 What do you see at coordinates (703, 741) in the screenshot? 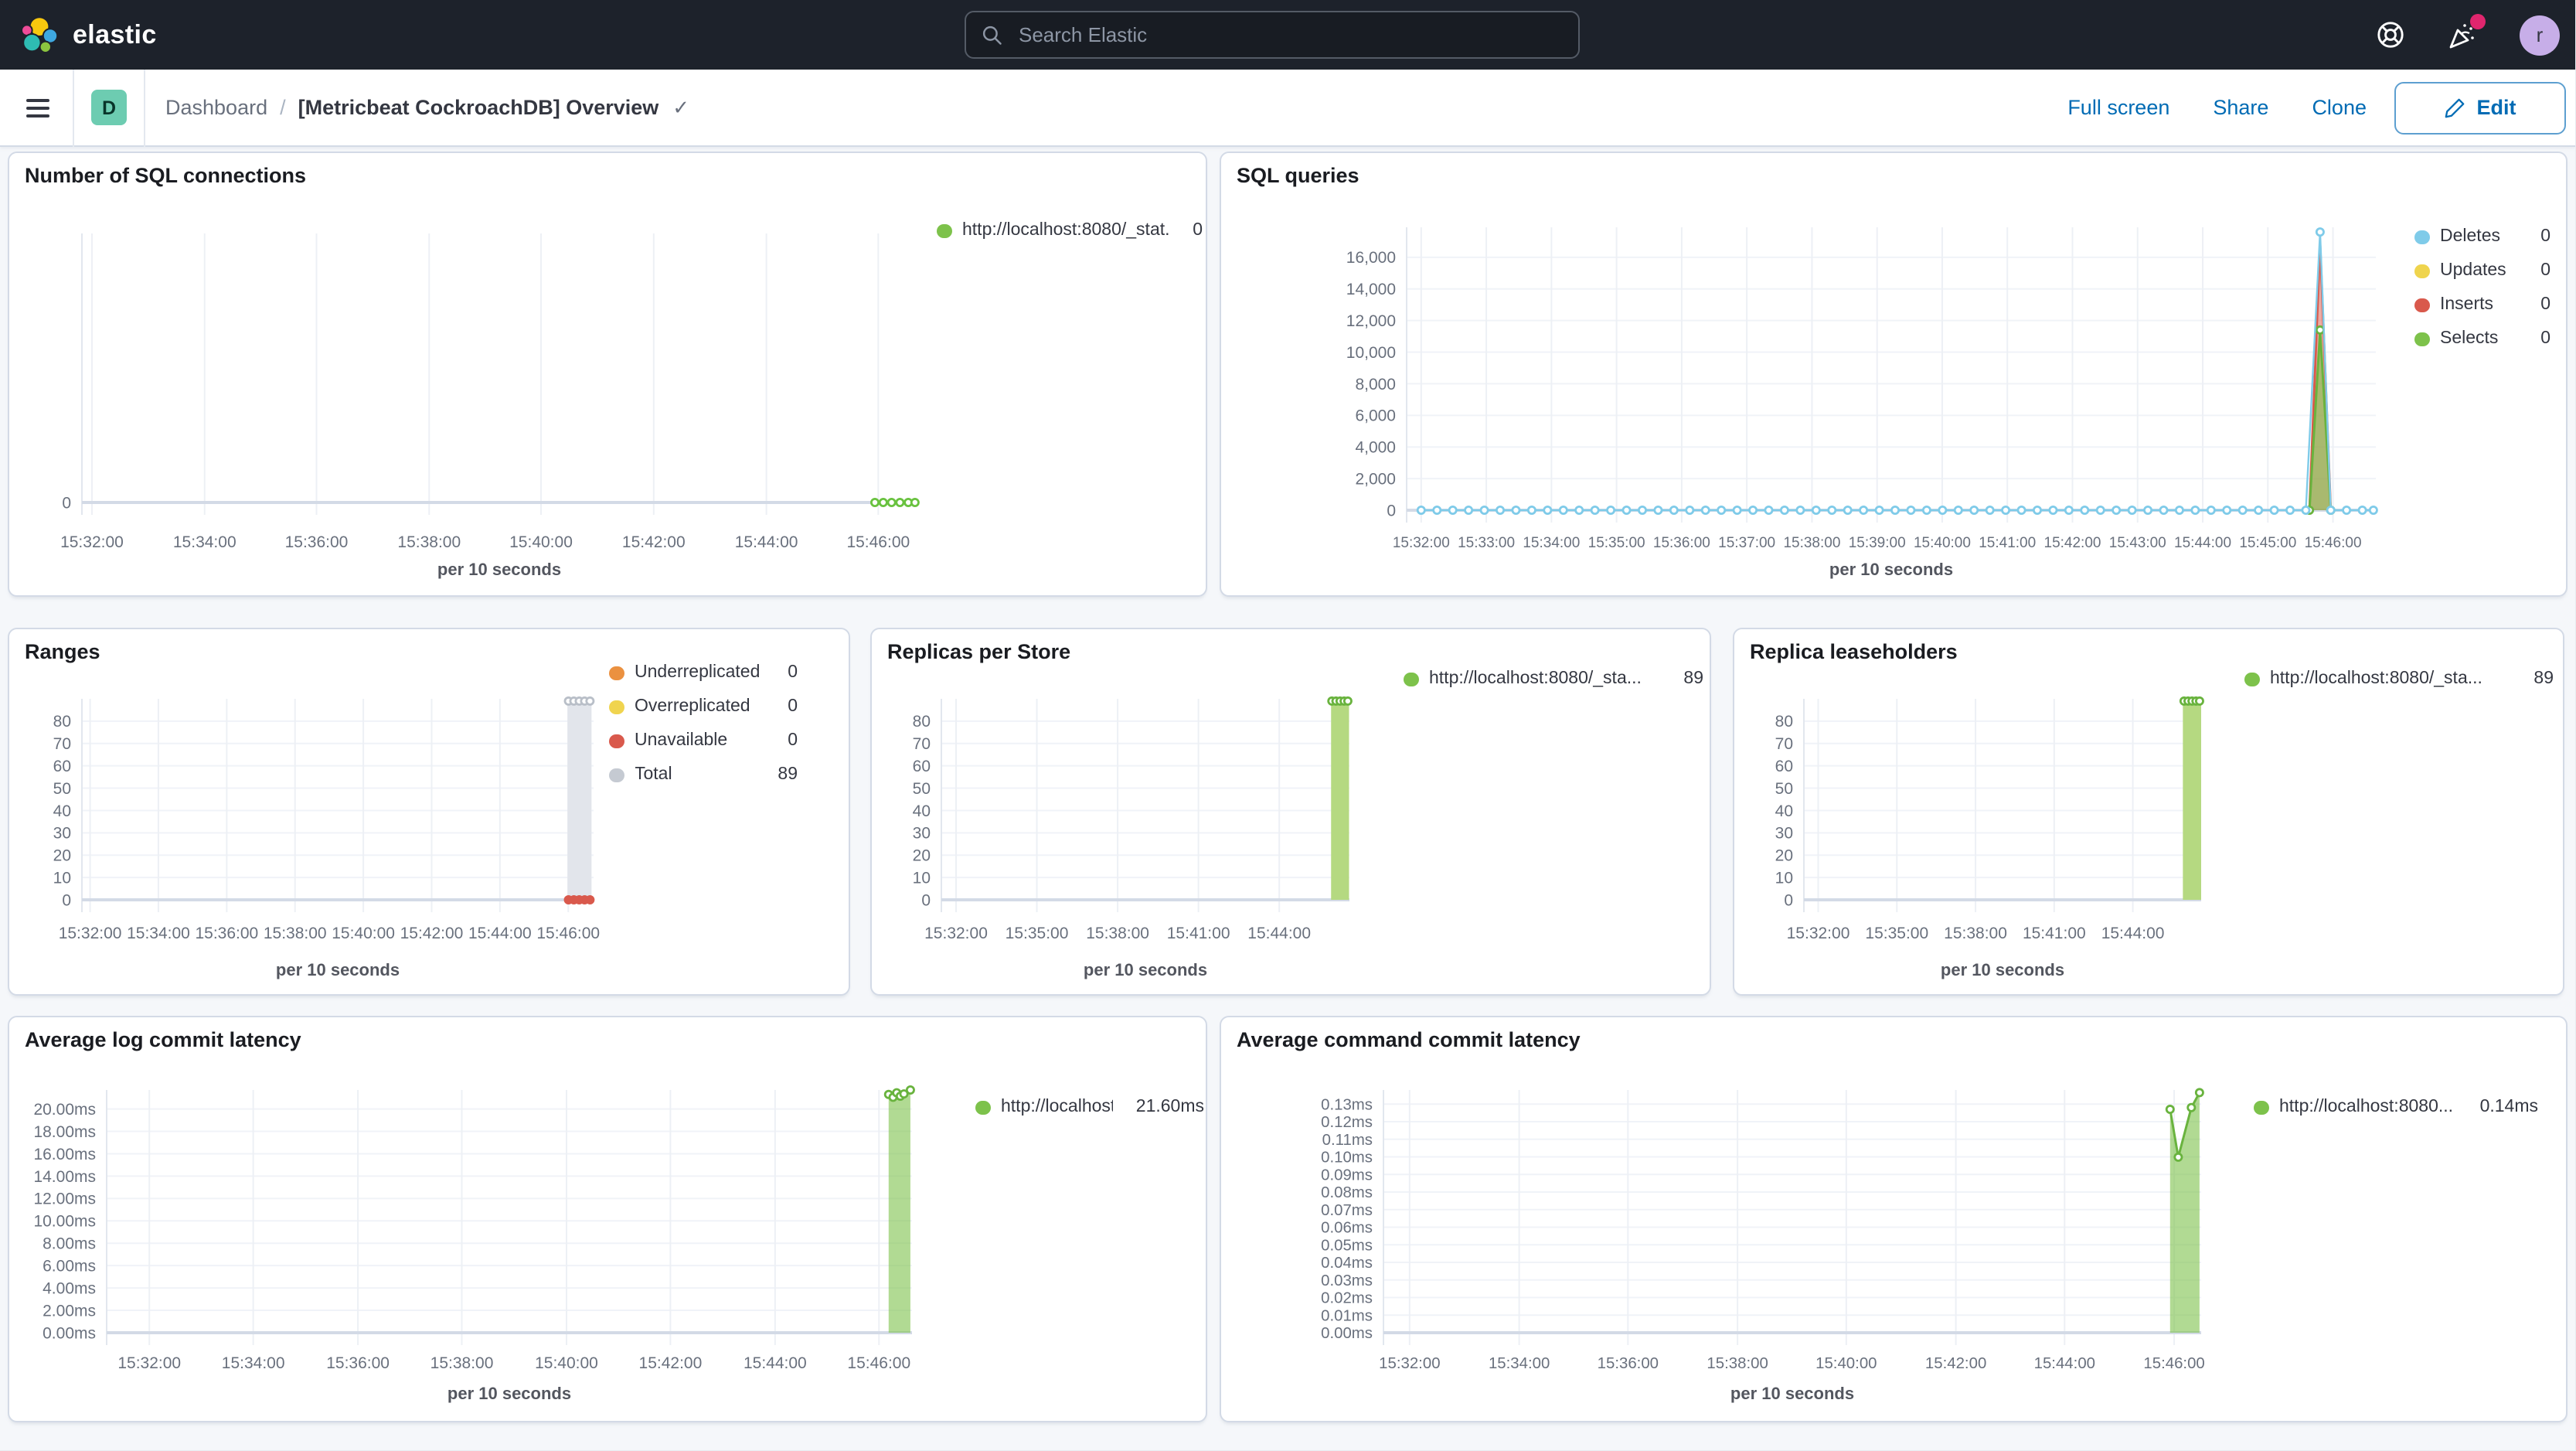
I see `legend-item: Unavailable 0` at bounding box center [703, 741].